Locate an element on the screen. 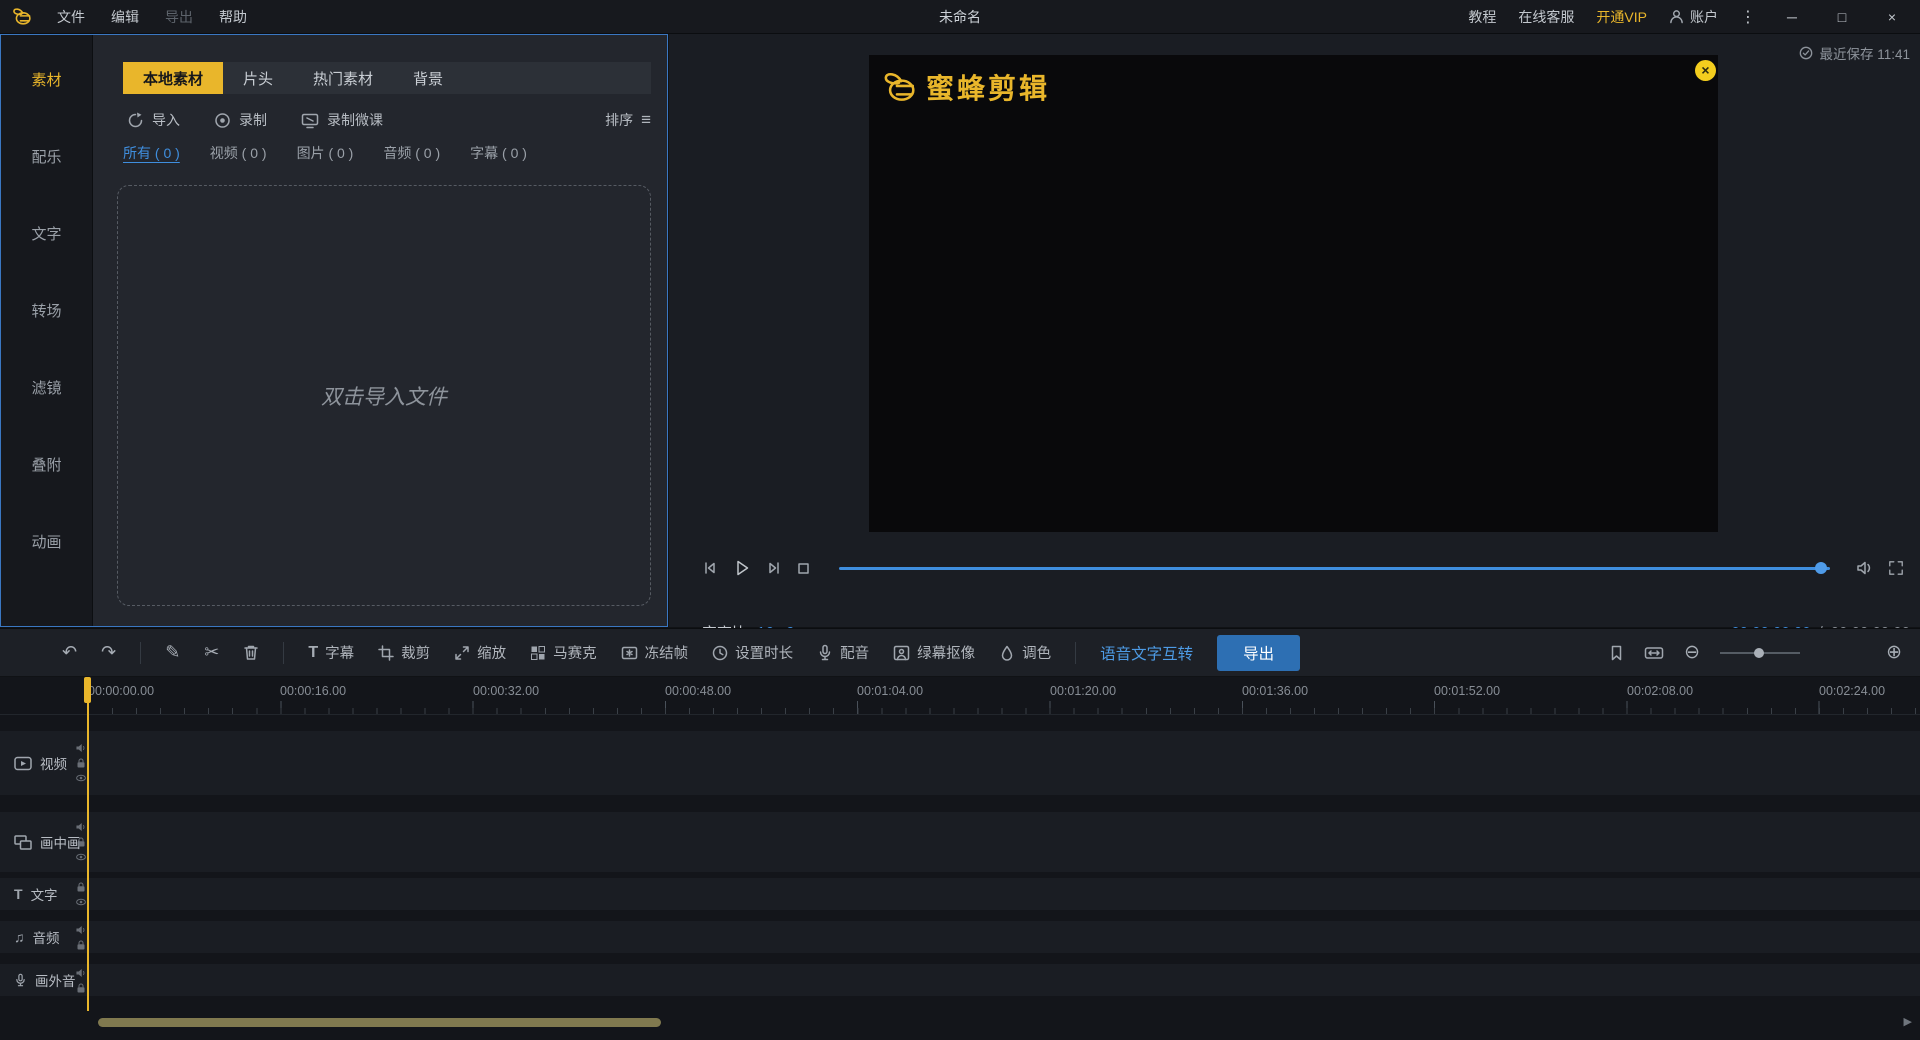 The height and width of the screenshot is (1040, 1920). scroll-right-arrow: ▶ is located at coordinates (1908, 1021).